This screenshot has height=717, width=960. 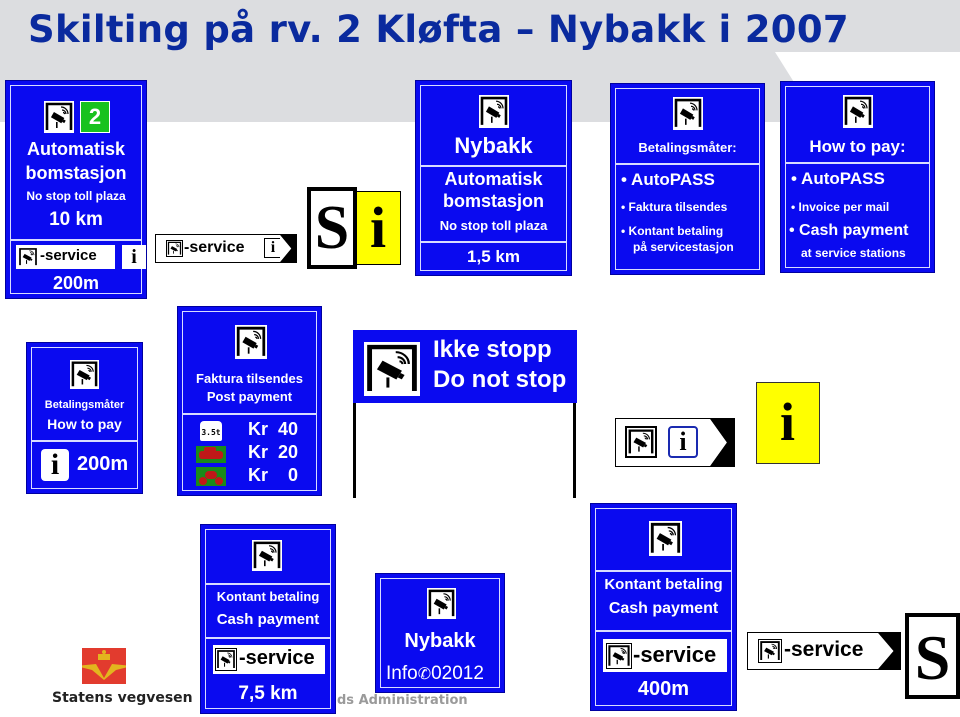 What do you see at coordinates (122, 698) in the screenshot?
I see `logo-text: Statens vegvesen` at bounding box center [122, 698].